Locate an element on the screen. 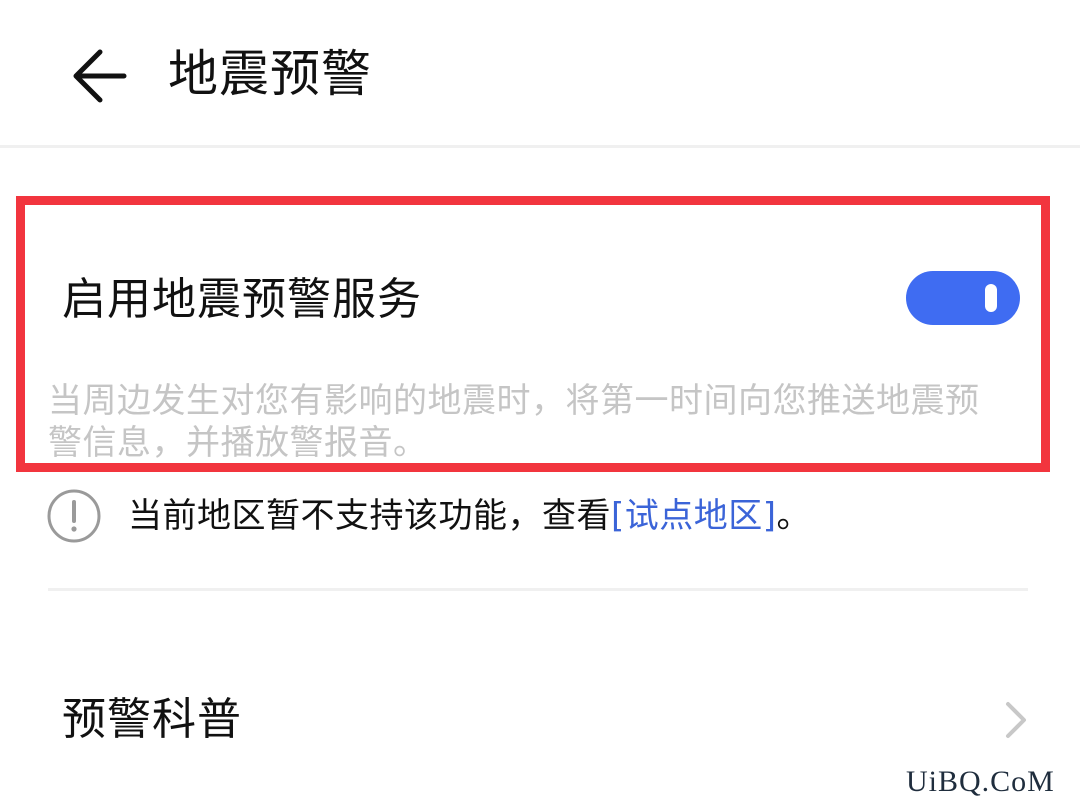  watermark: UiBQ.CoM is located at coordinates (980, 781).